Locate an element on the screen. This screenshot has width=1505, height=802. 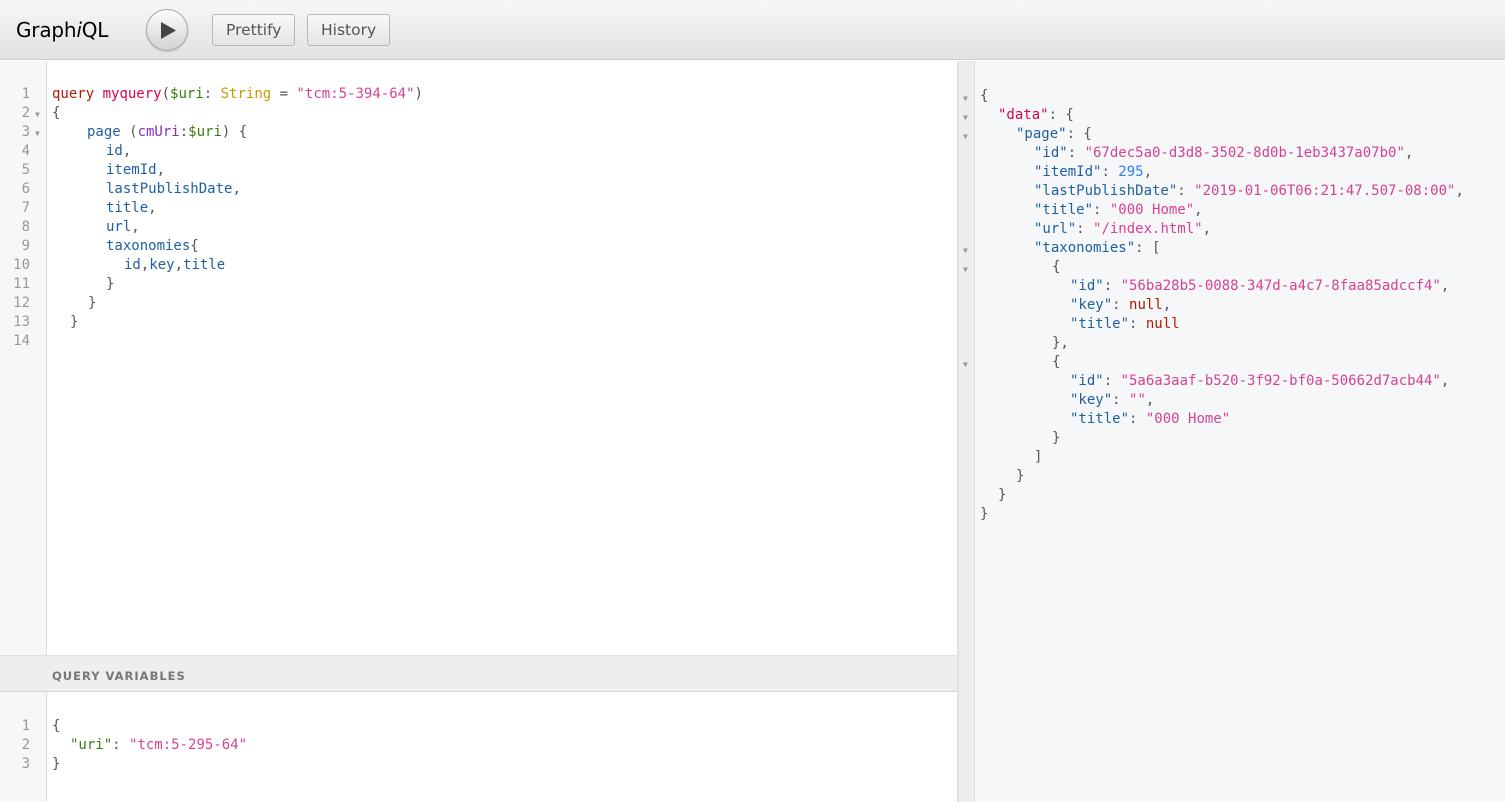
line-number: 11 is located at coordinates (21, 284).